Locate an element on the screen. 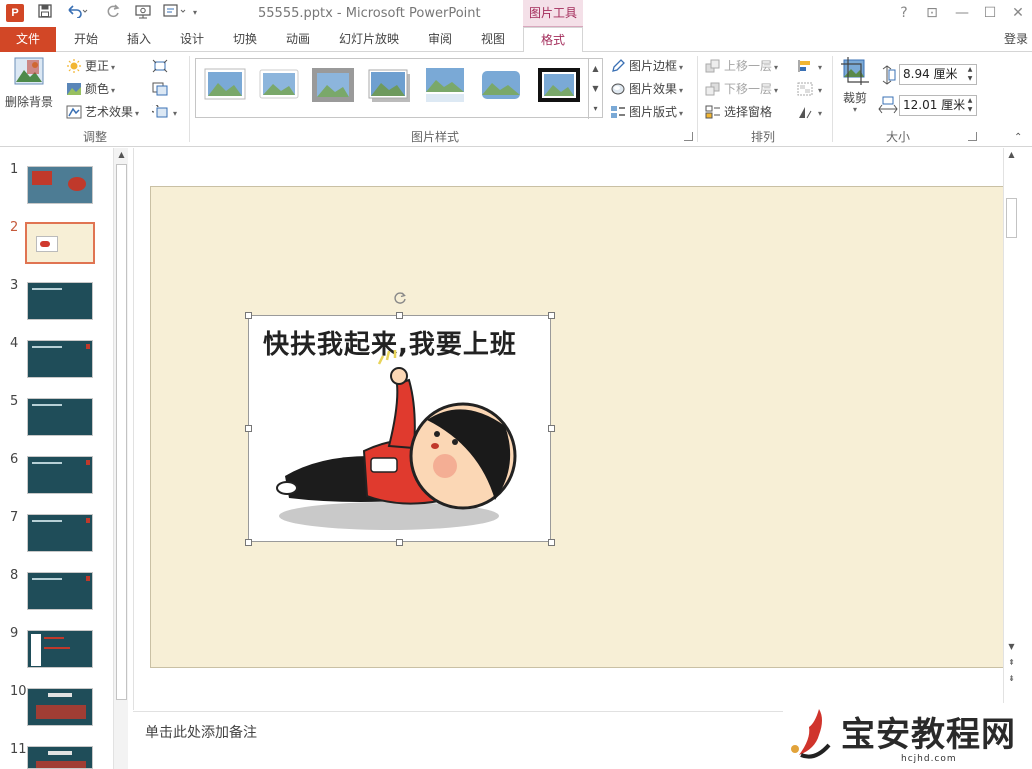 The image size is (1032, 769). picture-styles-group-label: 图片样式 is located at coordinates (434, 137).